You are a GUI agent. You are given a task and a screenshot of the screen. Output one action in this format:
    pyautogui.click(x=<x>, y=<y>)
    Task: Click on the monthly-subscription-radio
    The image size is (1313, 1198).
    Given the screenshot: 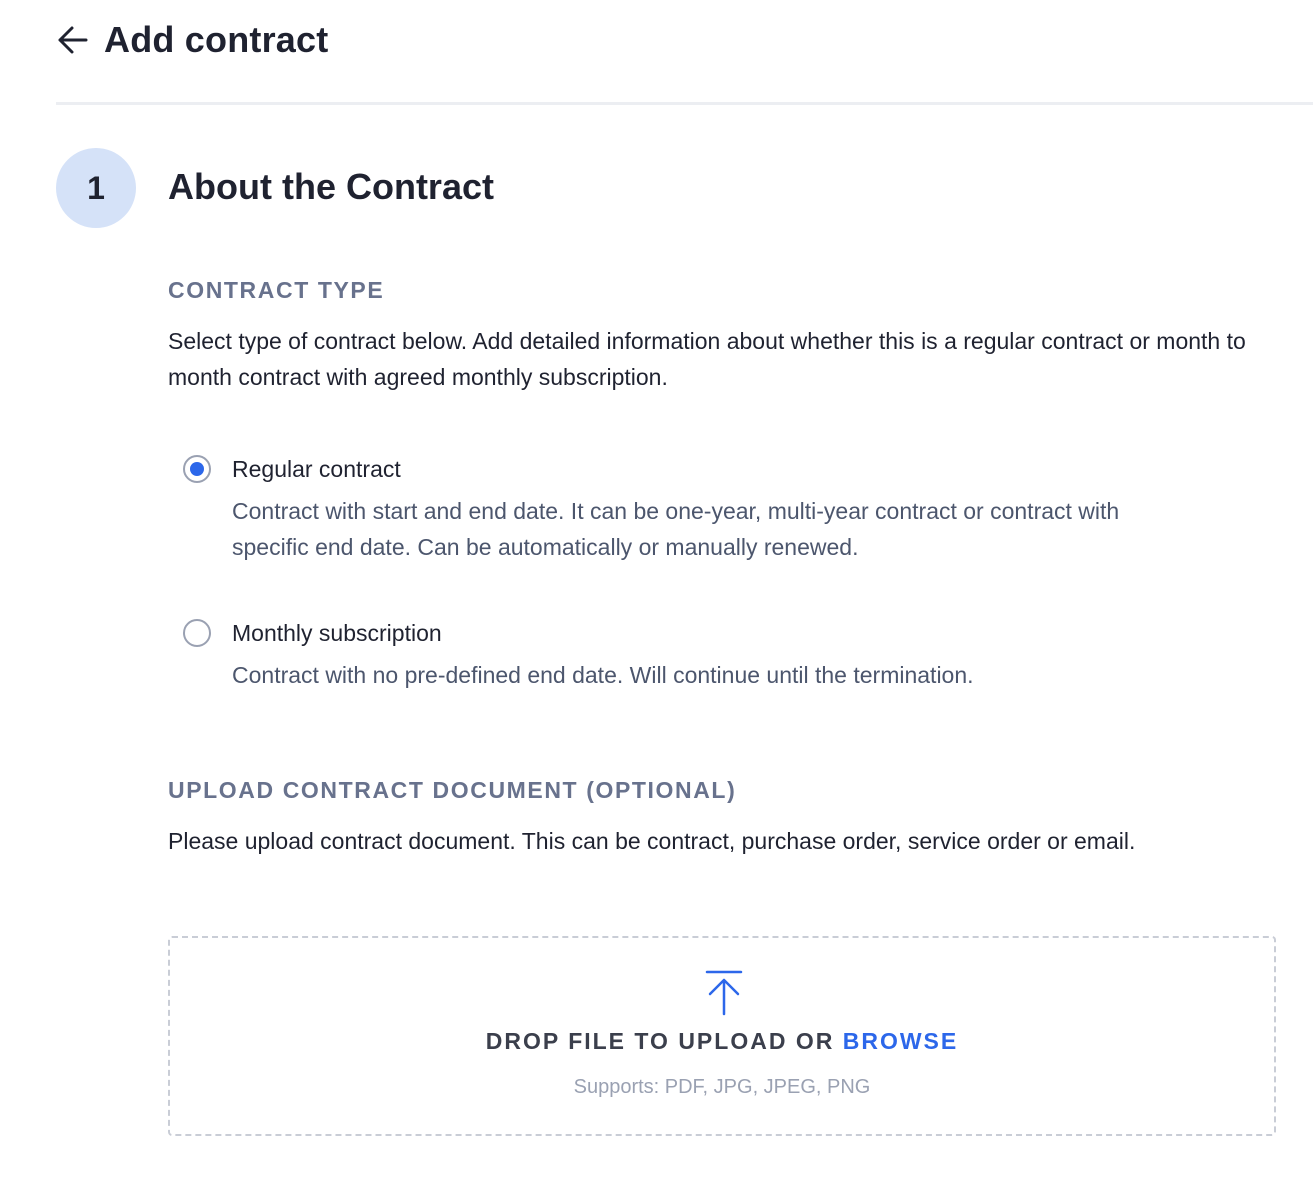 What is the action you would take?
    pyautogui.click(x=197, y=633)
    